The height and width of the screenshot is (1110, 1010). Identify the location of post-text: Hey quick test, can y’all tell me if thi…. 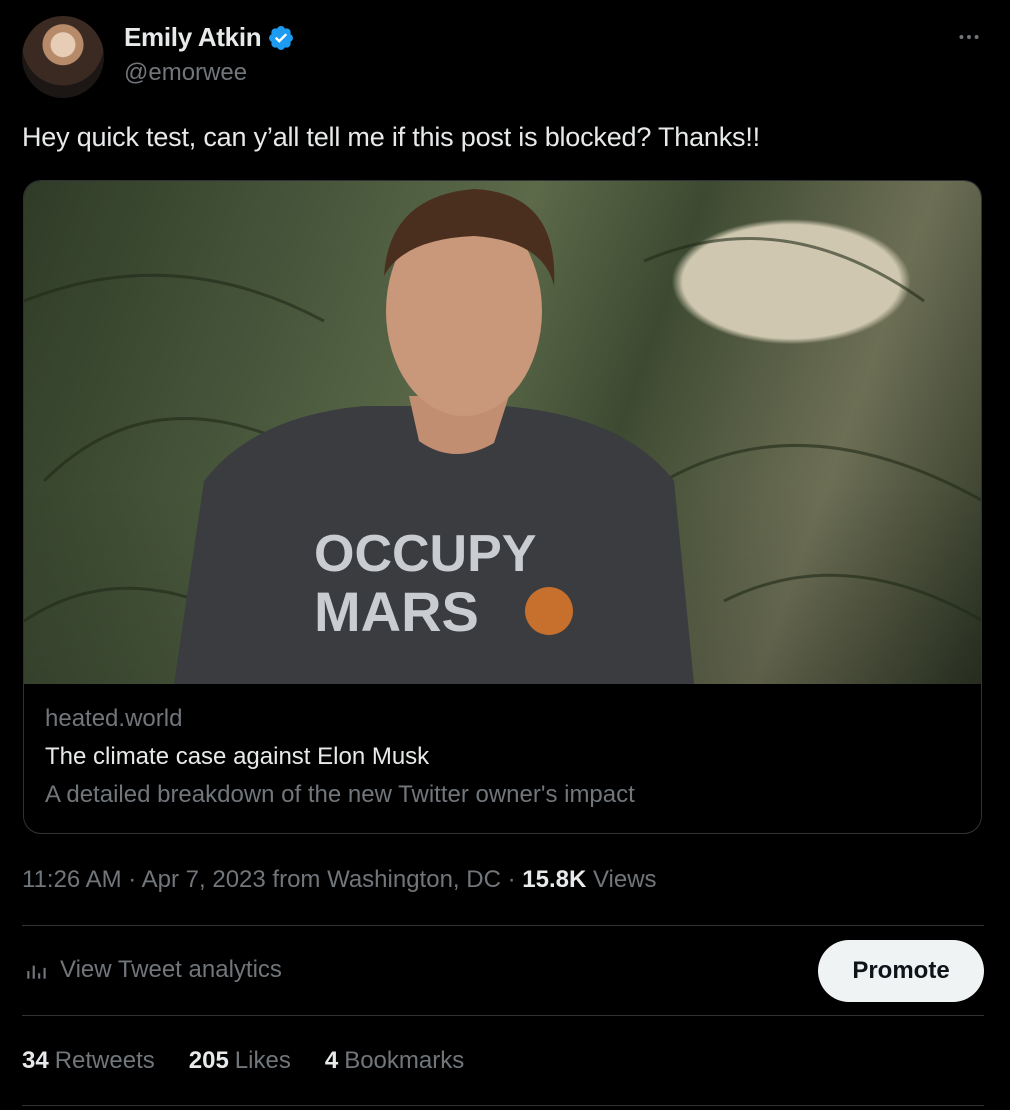
(391, 137).